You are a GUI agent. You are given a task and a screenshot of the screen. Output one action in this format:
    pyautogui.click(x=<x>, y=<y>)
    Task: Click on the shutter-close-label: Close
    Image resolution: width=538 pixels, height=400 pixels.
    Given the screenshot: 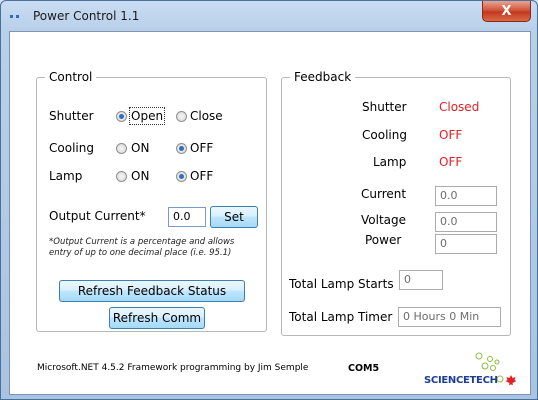 What is the action you would take?
    pyautogui.click(x=206, y=116)
    